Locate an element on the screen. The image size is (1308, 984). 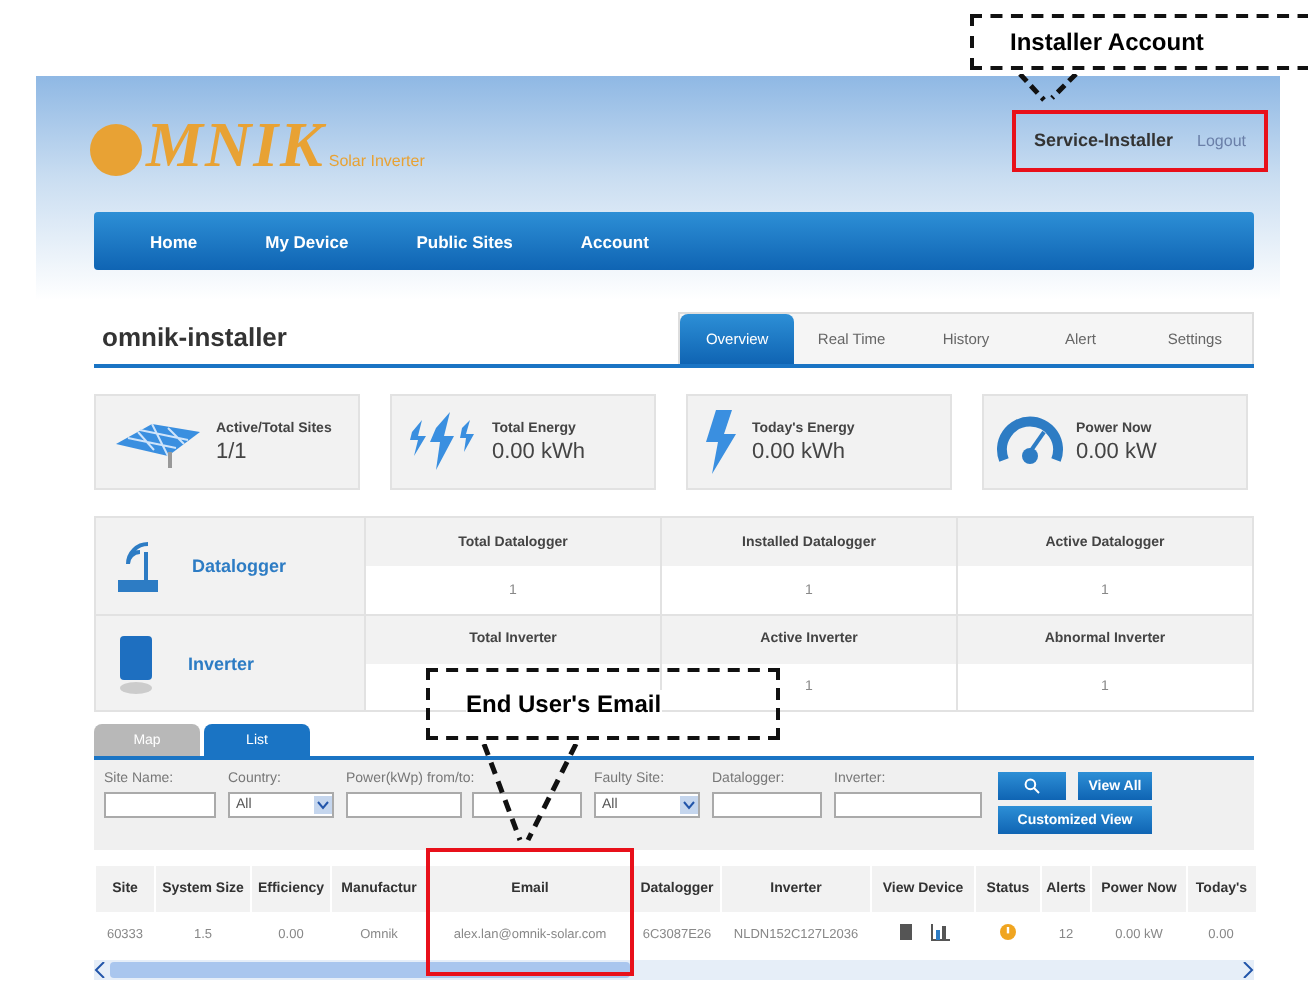
warning-icon is located at coordinates (1008, 932).